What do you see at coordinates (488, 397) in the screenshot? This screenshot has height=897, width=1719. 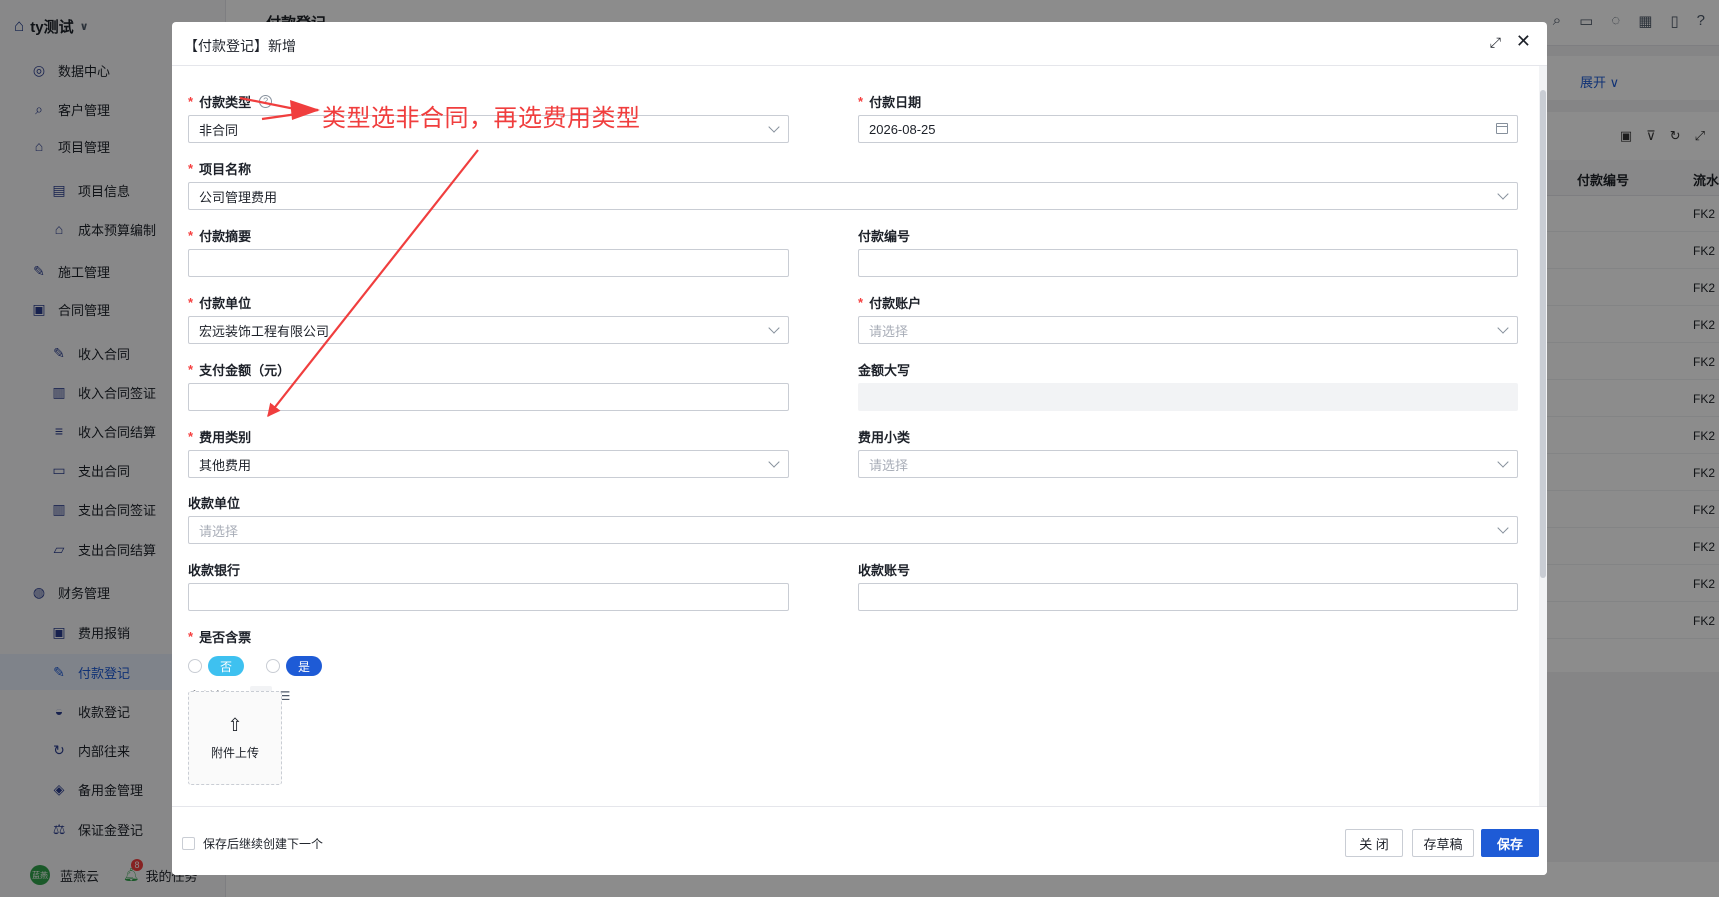 I see `amount-input` at bounding box center [488, 397].